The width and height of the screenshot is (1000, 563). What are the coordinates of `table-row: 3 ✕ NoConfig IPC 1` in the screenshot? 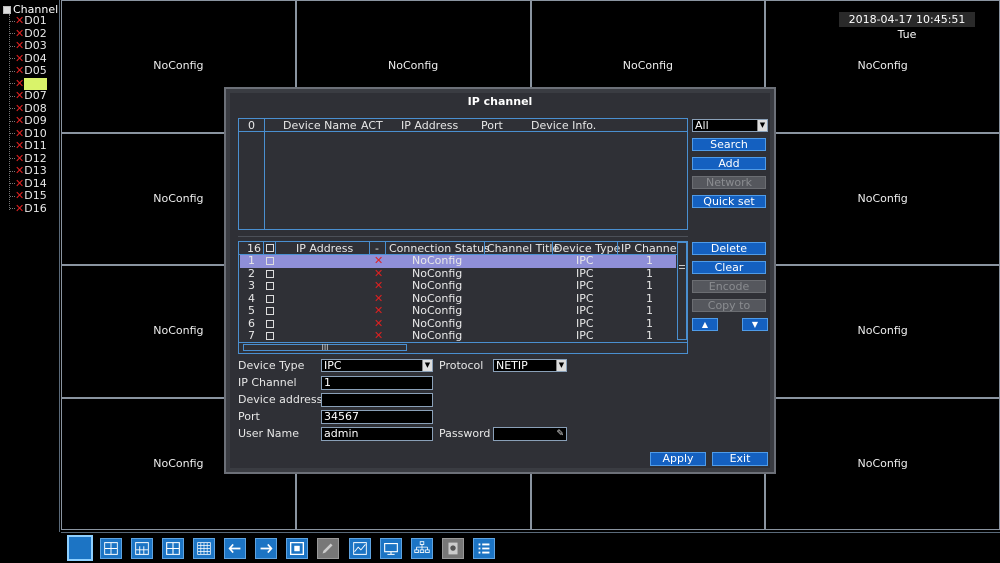 It's located at (458, 286).